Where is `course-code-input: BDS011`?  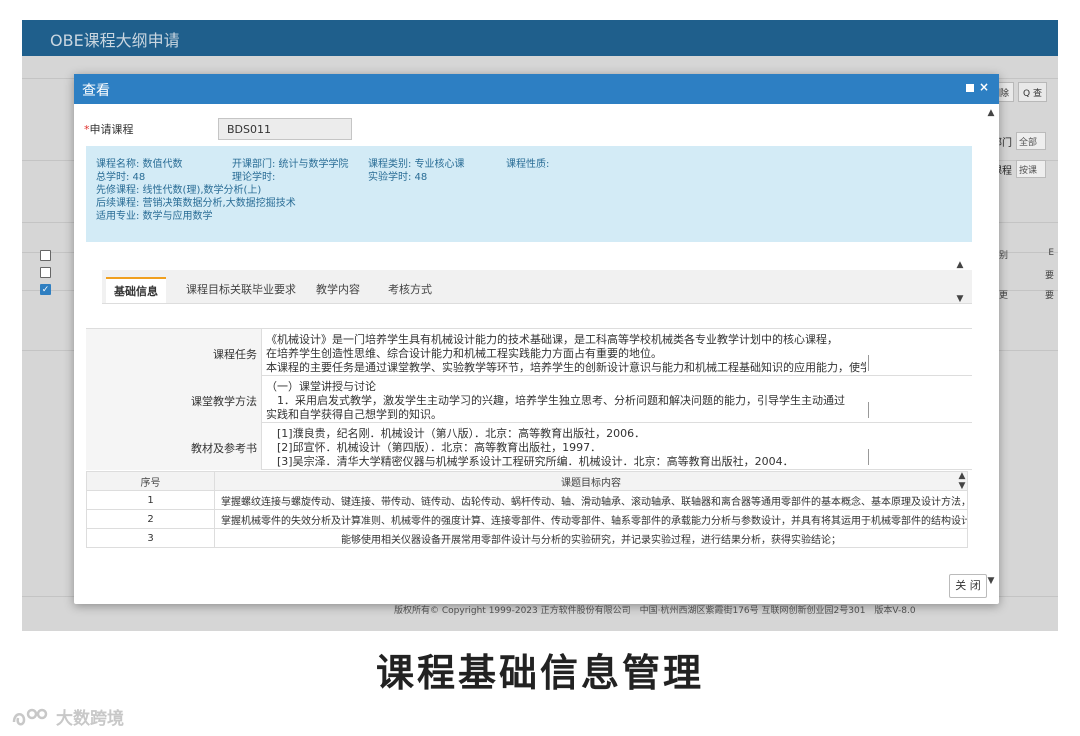
course-code-input: BDS011 is located at coordinates (285, 129).